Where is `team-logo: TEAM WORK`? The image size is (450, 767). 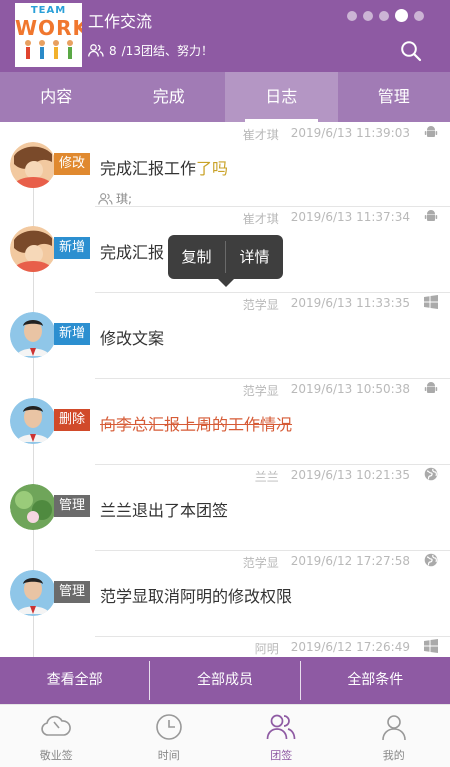 team-logo: TEAM WORK is located at coordinates (48, 35).